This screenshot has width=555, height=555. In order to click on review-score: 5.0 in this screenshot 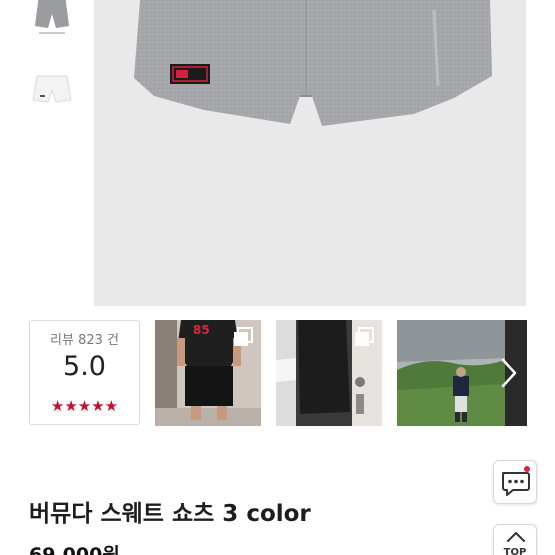, I will do `click(84, 366)`.